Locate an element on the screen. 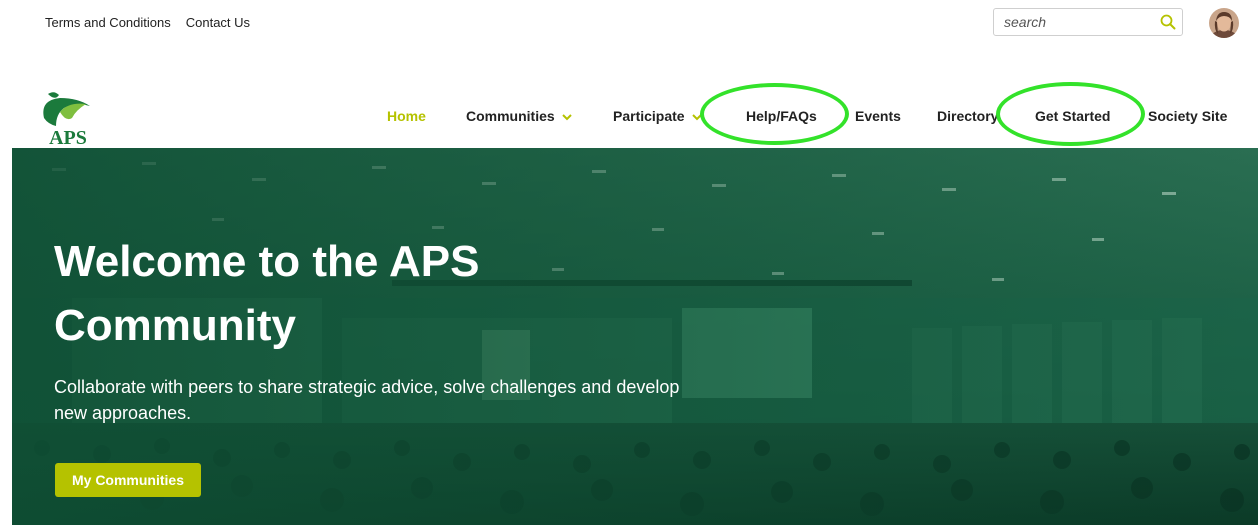  nav-directory: Directory is located at coordinates (967, 116).